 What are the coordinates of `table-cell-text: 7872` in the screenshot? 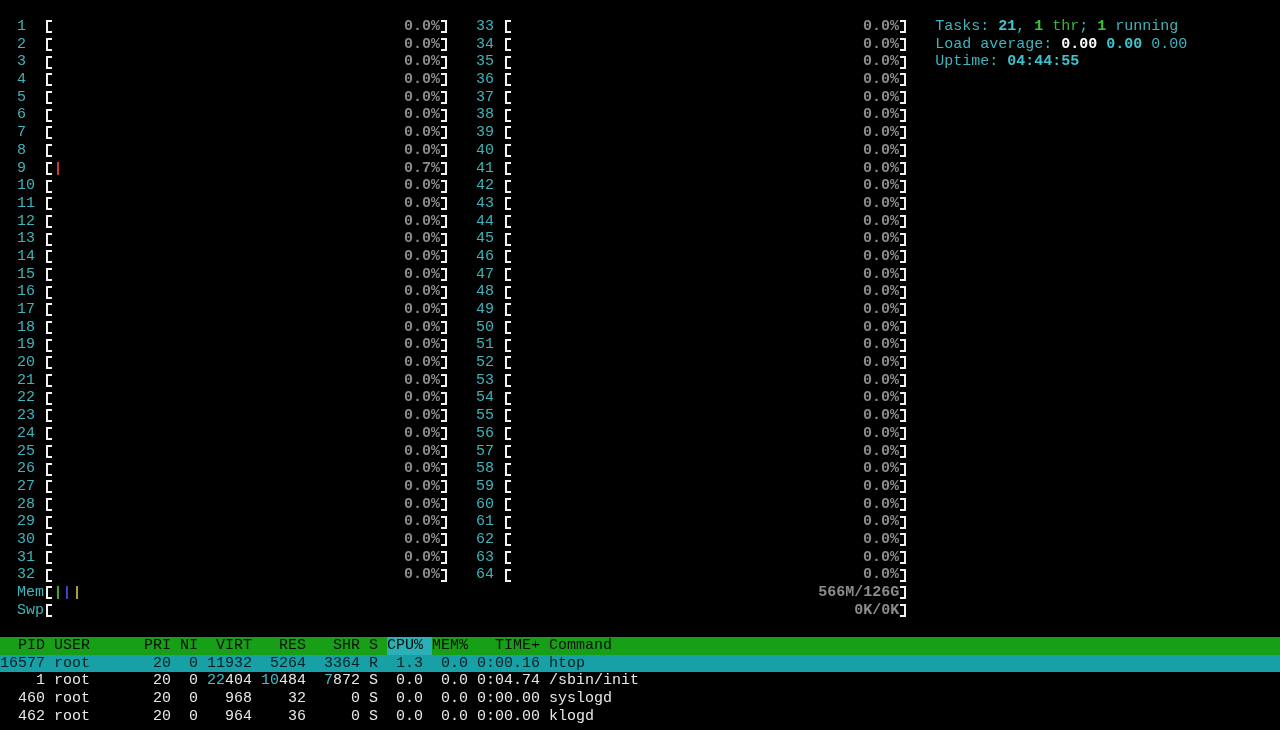 It's located at (341, 681).